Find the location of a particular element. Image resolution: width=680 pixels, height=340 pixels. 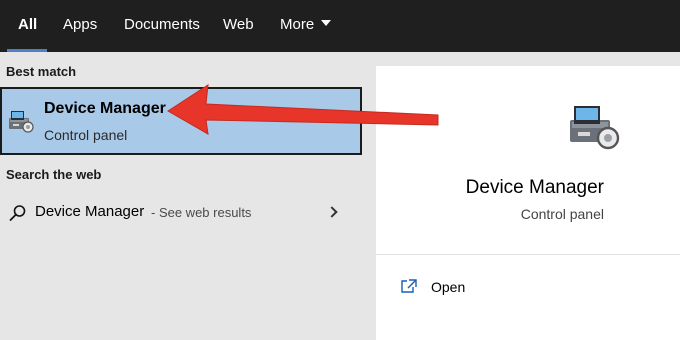

detail-title-text: Device Manager is located at coordinates (534, 187).